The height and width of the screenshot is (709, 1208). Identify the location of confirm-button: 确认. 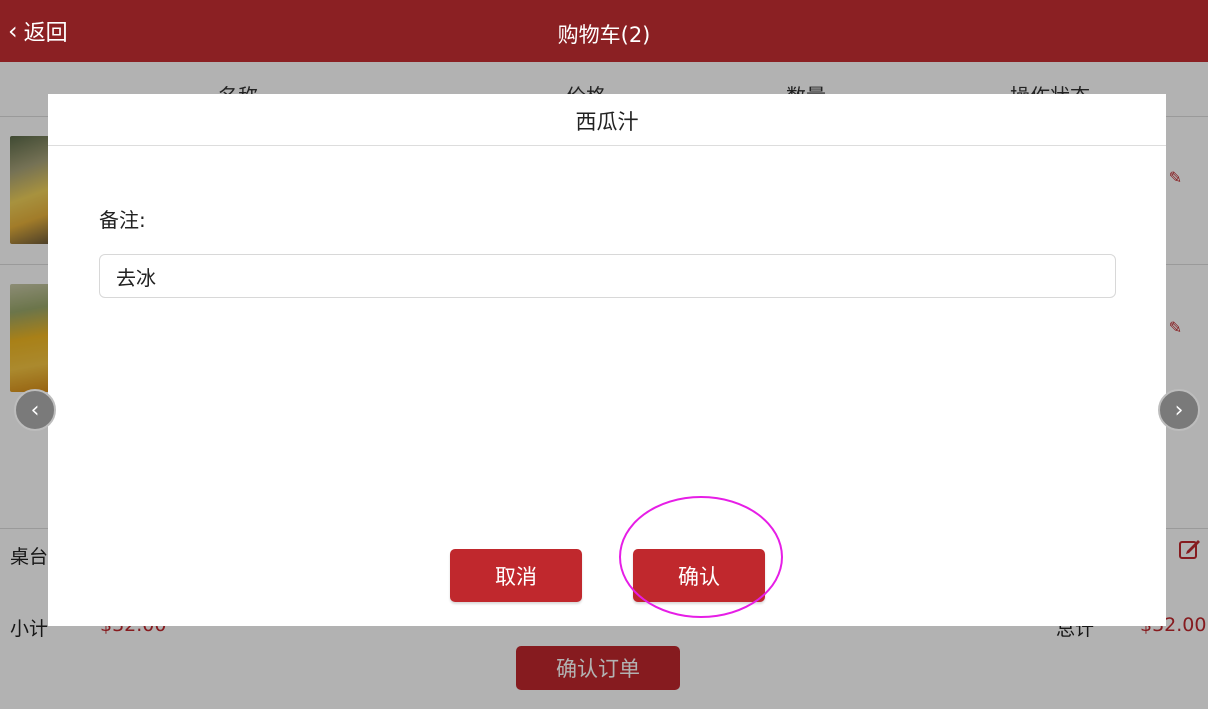
(699, 575).